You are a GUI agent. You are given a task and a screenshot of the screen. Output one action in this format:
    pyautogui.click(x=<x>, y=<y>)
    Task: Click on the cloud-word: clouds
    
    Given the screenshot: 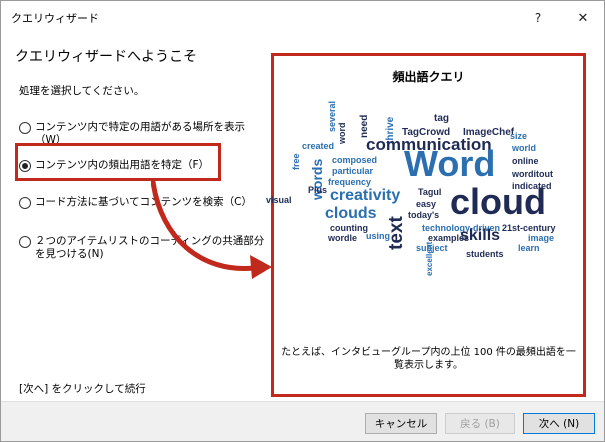 What is the action you would take?
    pyautogui.click(x=351, y=213)
    